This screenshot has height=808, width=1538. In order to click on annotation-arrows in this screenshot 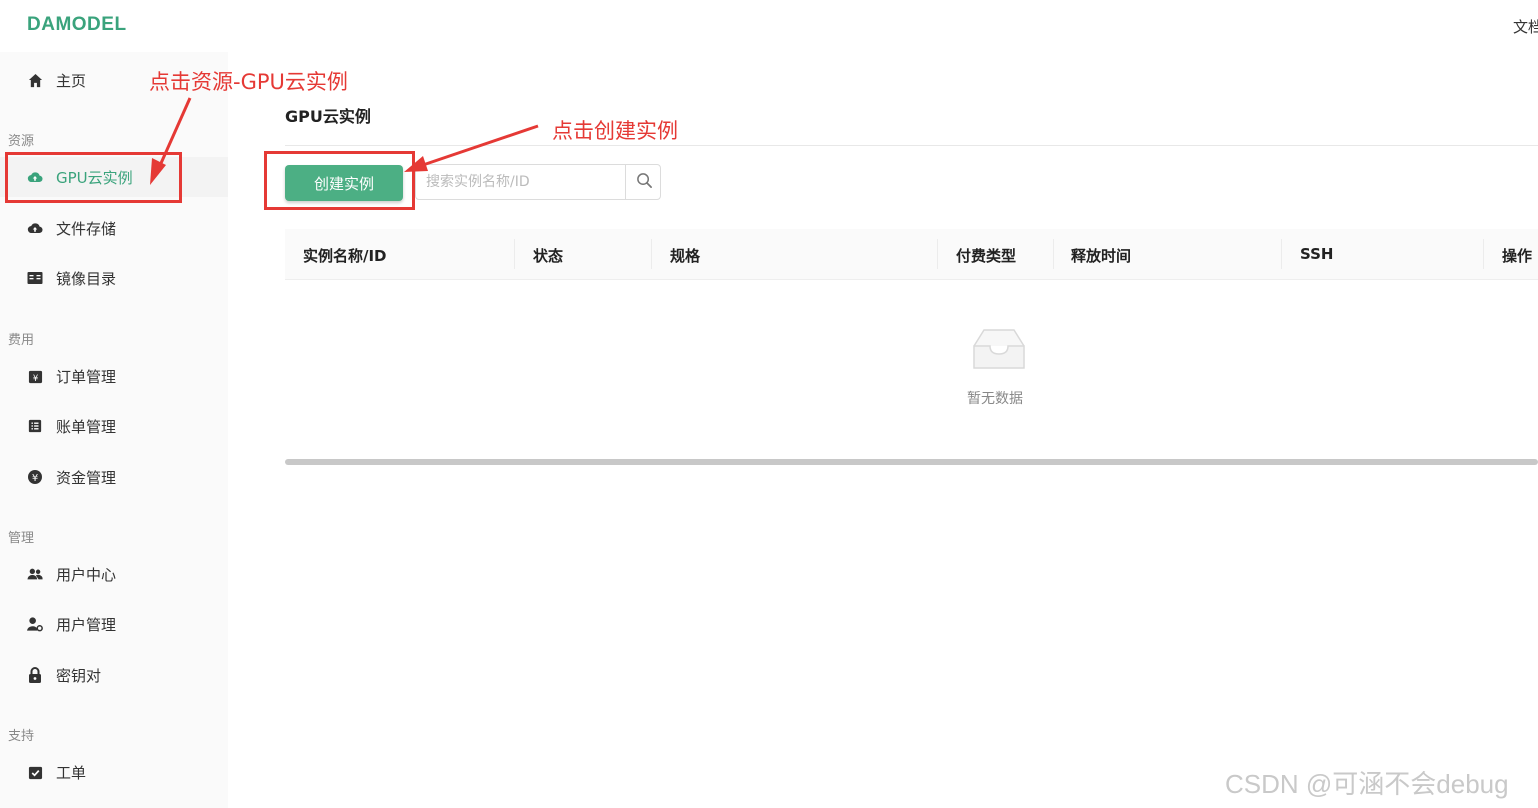, I will do `click(344, 141)`.